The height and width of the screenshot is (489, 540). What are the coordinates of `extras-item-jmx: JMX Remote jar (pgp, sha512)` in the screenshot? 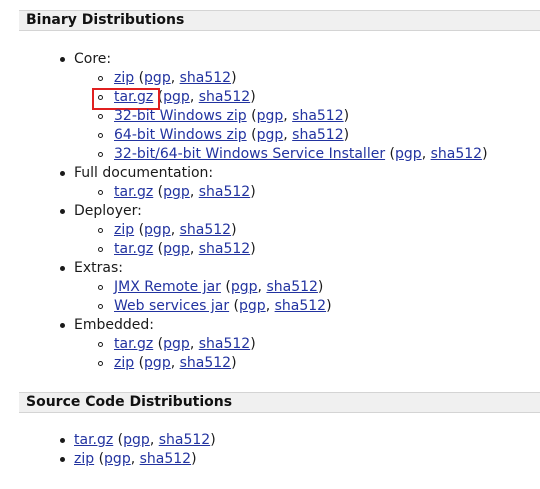 It's located at (218, 287).